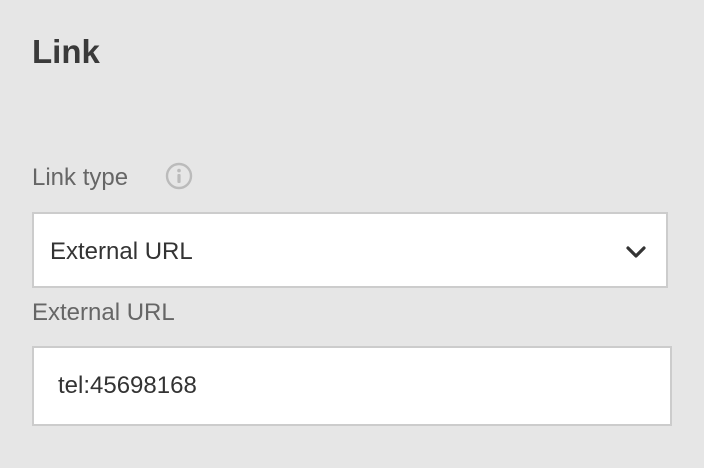 This screenshot has height=468, width=704. What do you see at coordinates (66, 51) in the screenshot?
I see `section-title: Link` at bounding box center [66, 51].